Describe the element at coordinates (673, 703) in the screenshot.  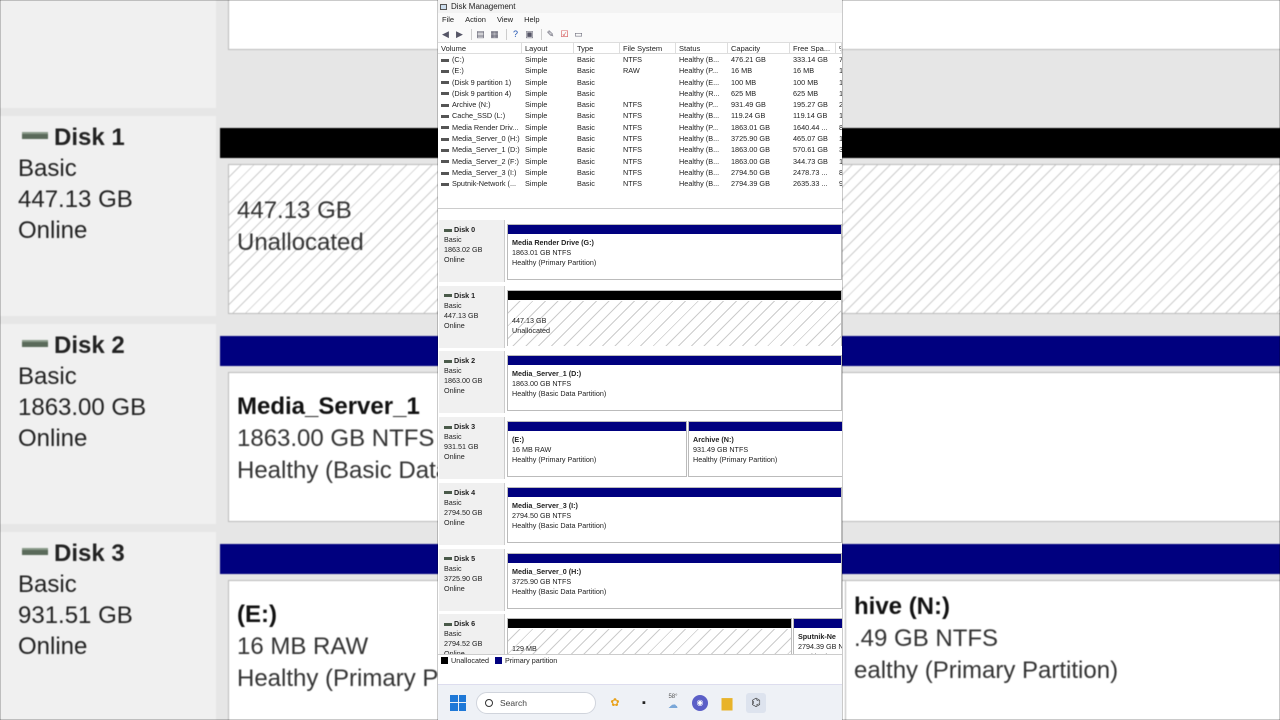
I see `weather-icon: 58° ☁` at that location.